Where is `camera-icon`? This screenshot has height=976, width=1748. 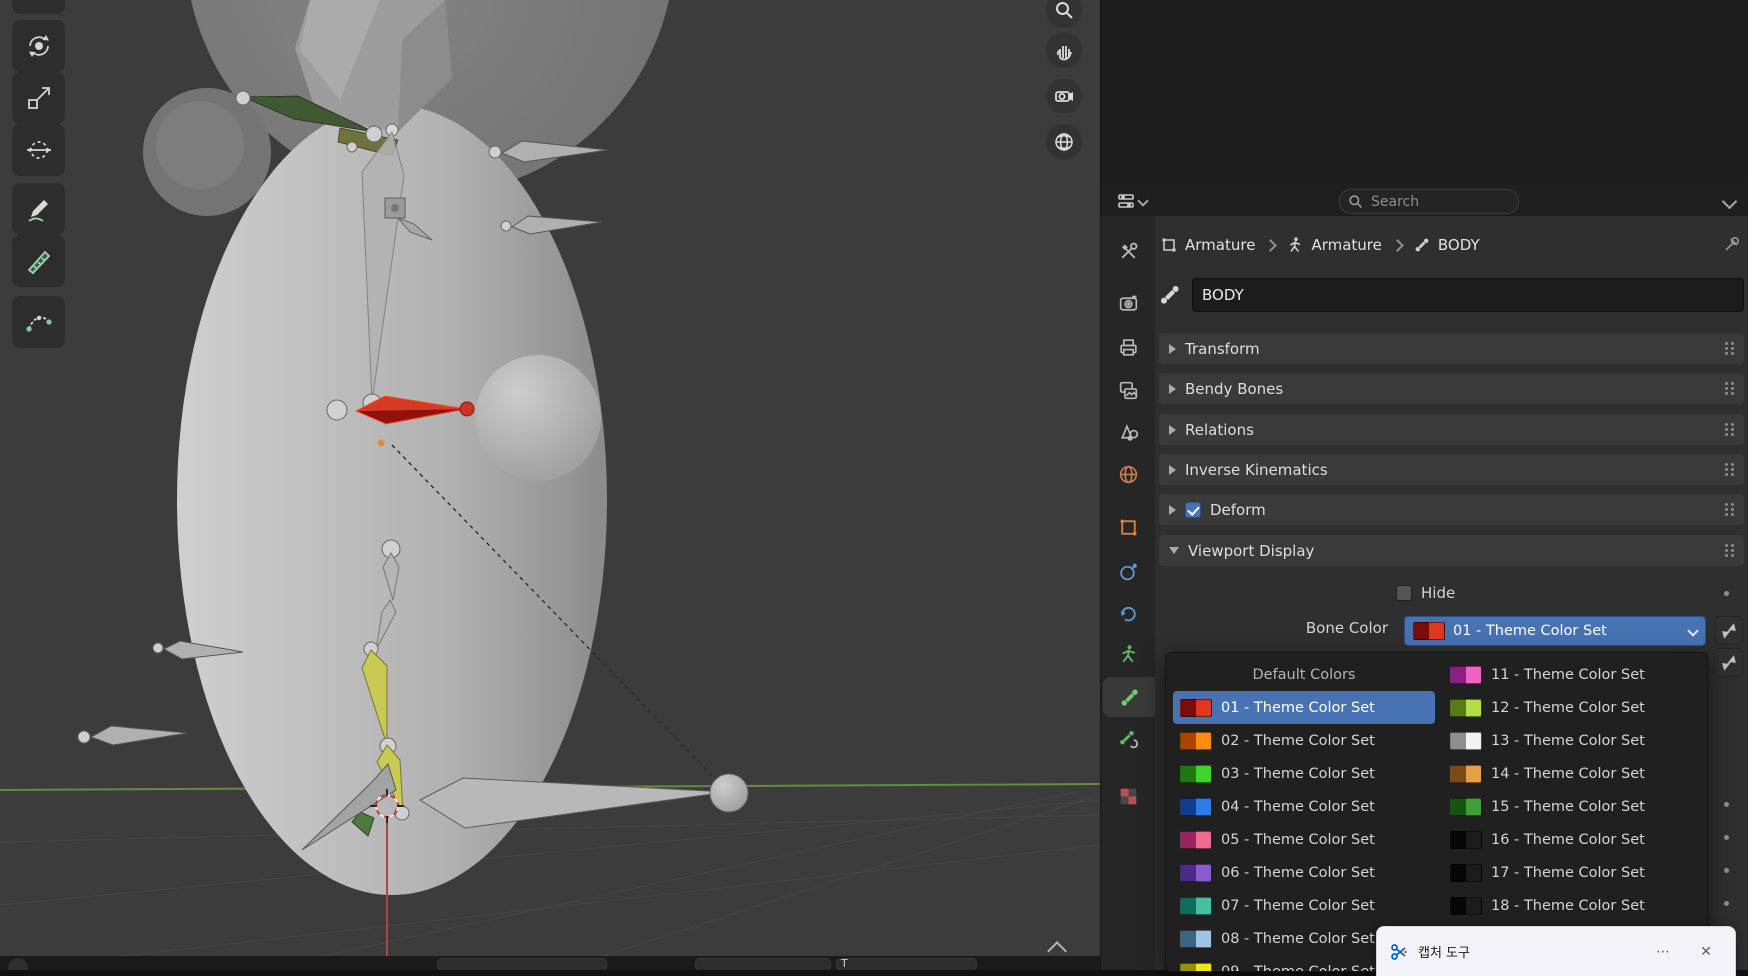
camera-icon is located at coordinates (1064, 96).